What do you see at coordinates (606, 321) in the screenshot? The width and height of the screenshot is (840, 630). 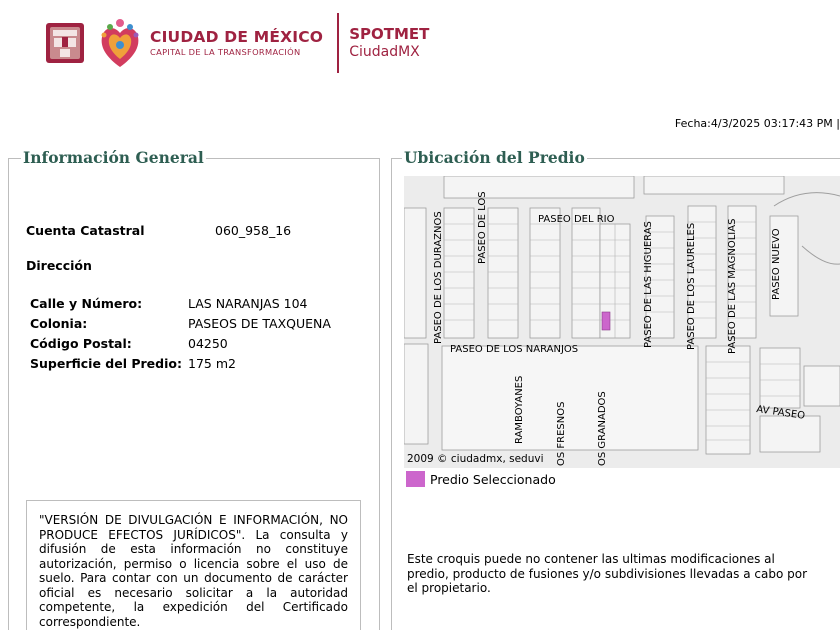 I see `selected-lot` at bounding box center [606, 321].